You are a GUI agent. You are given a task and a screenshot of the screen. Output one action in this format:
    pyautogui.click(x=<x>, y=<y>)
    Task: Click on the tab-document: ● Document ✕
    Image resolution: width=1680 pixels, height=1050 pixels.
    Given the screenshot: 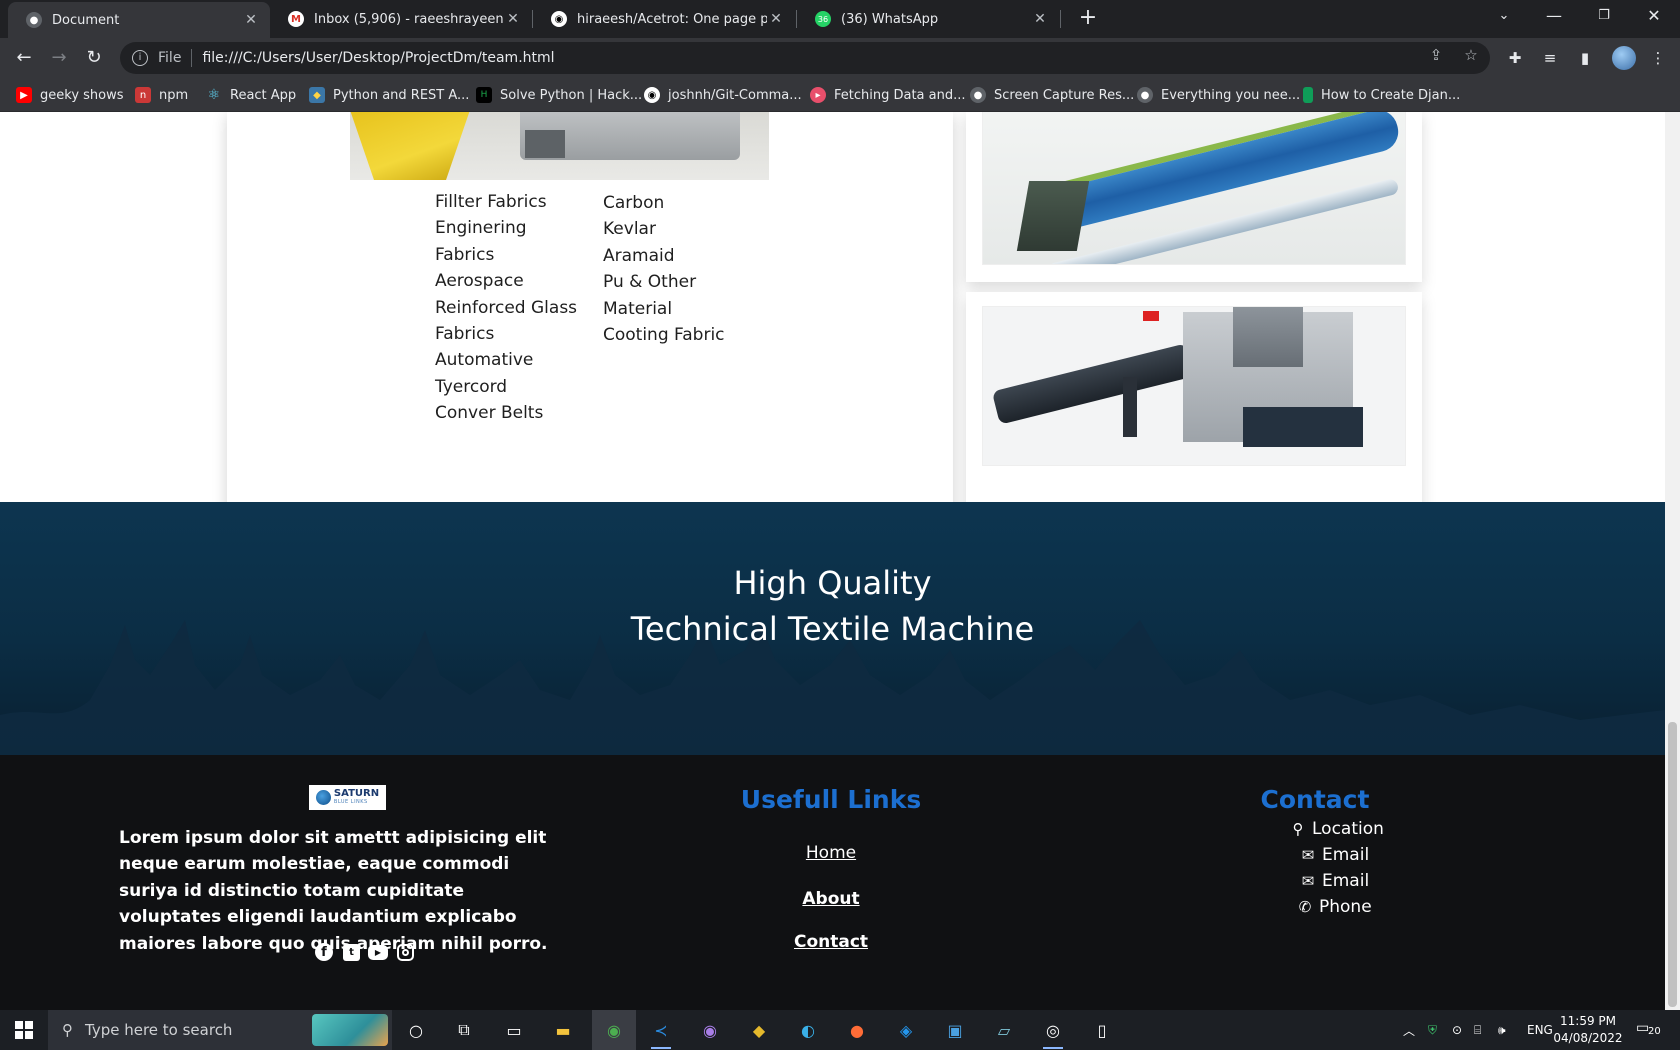 What is the action you would take?
    pyautogui.click(x=139, y=20)
    